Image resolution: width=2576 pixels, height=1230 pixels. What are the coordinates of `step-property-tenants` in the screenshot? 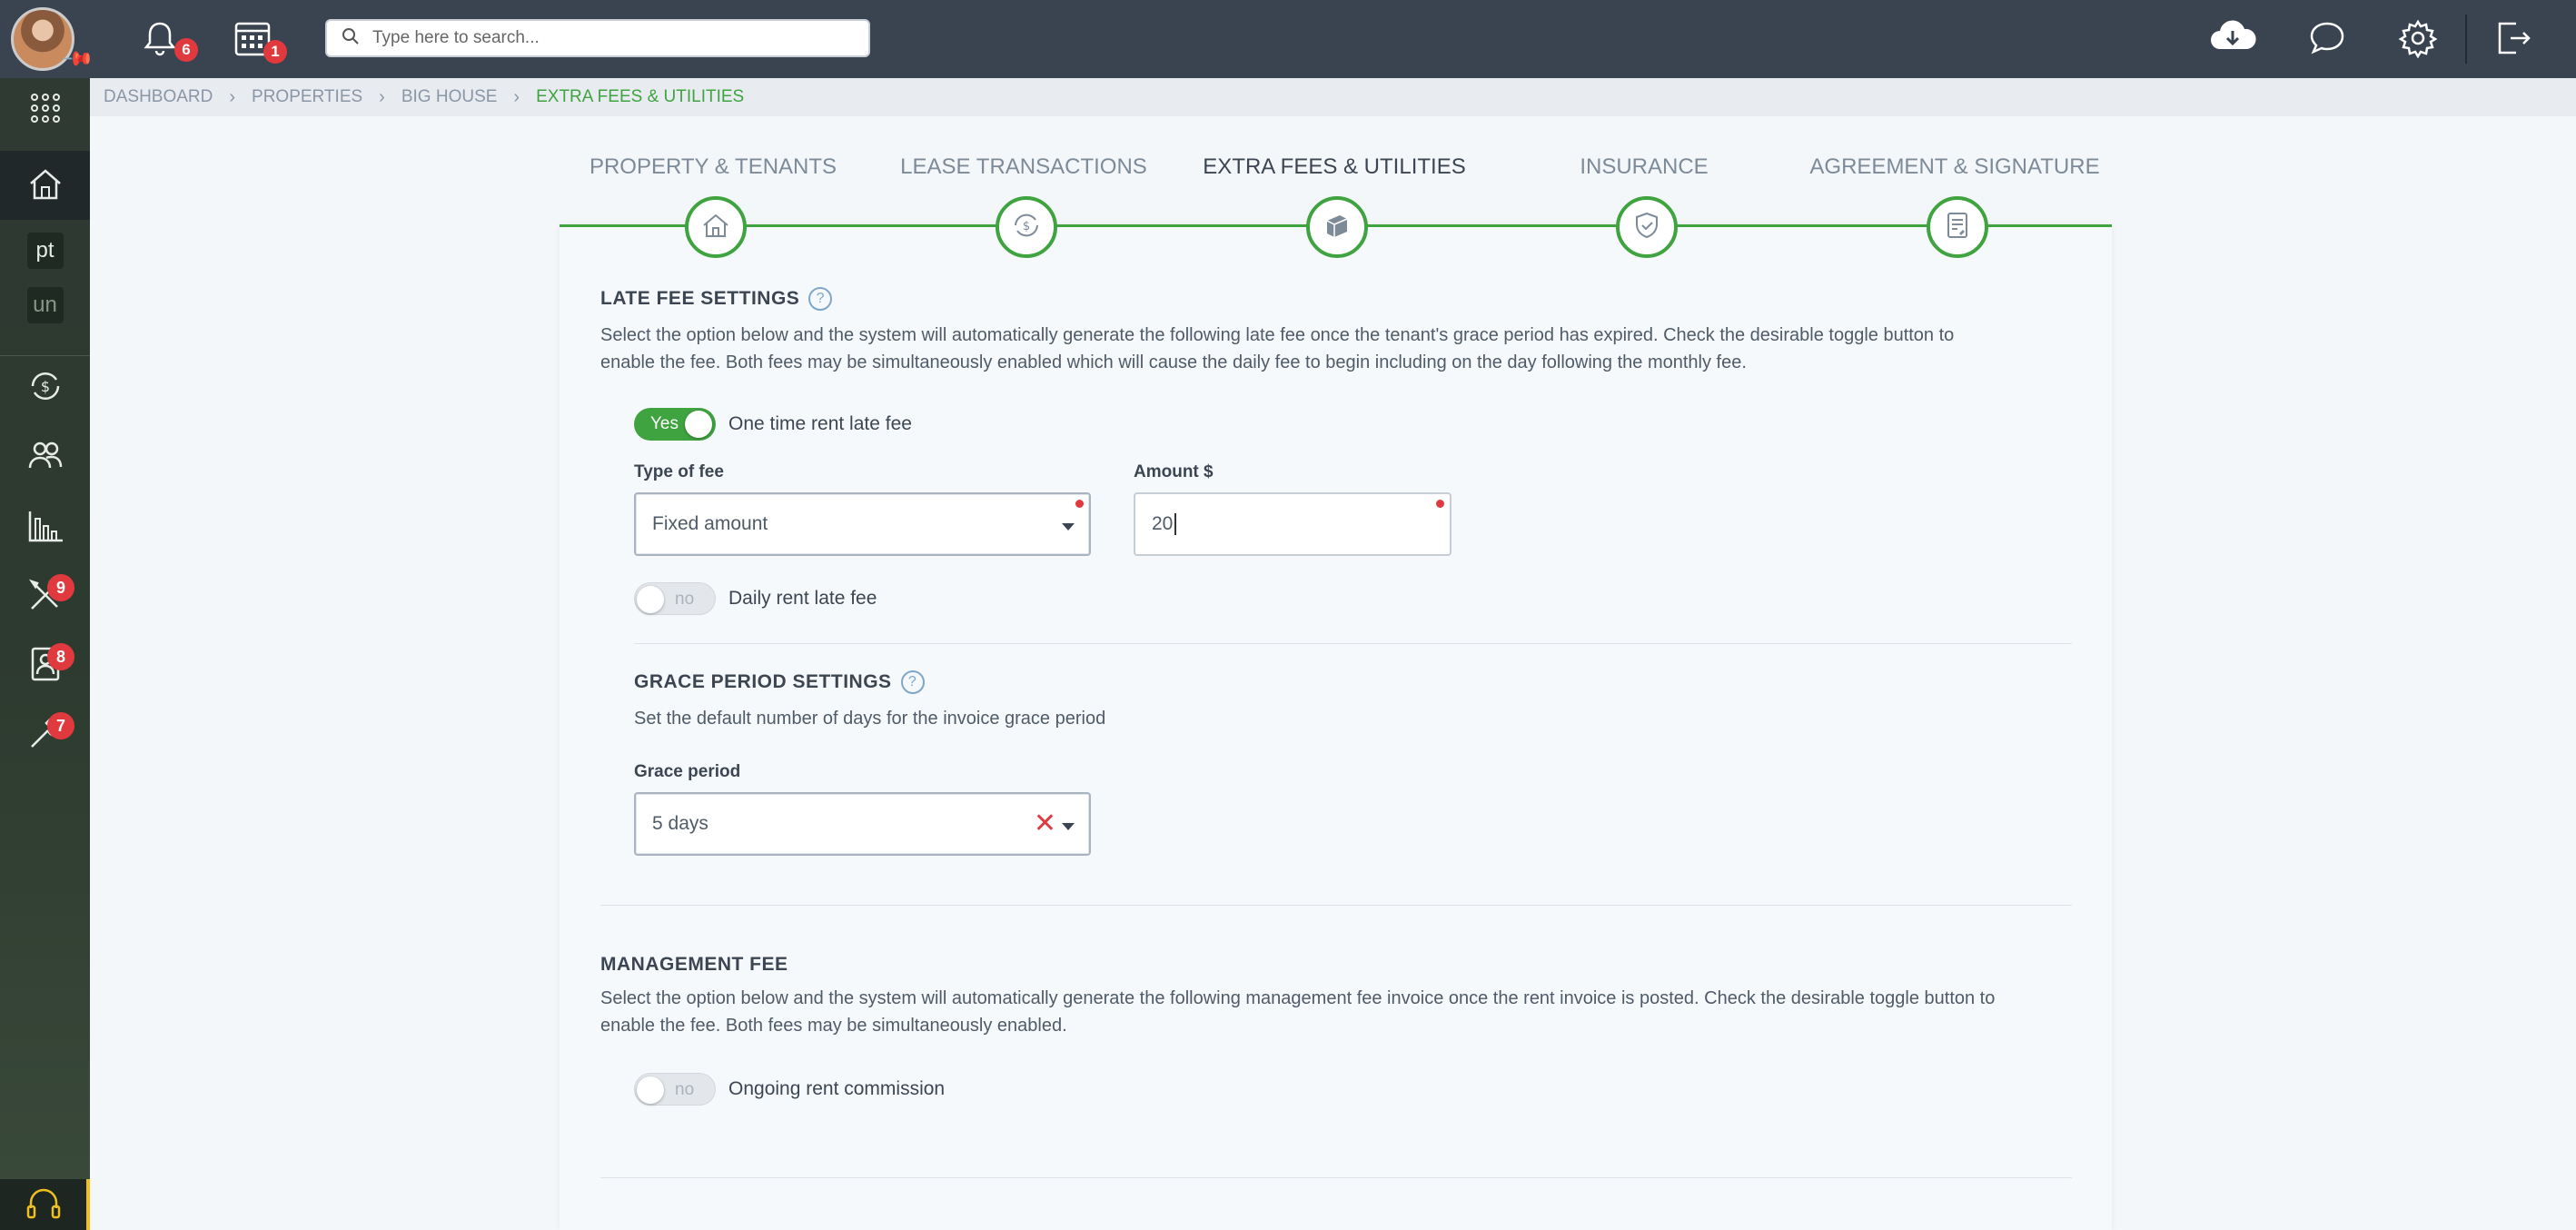 It's located at (716, 227).